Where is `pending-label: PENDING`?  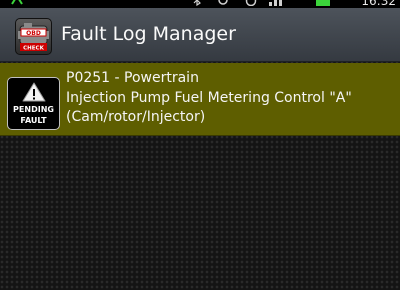 pending-label: PENDING is located at coordinates (33, 109).